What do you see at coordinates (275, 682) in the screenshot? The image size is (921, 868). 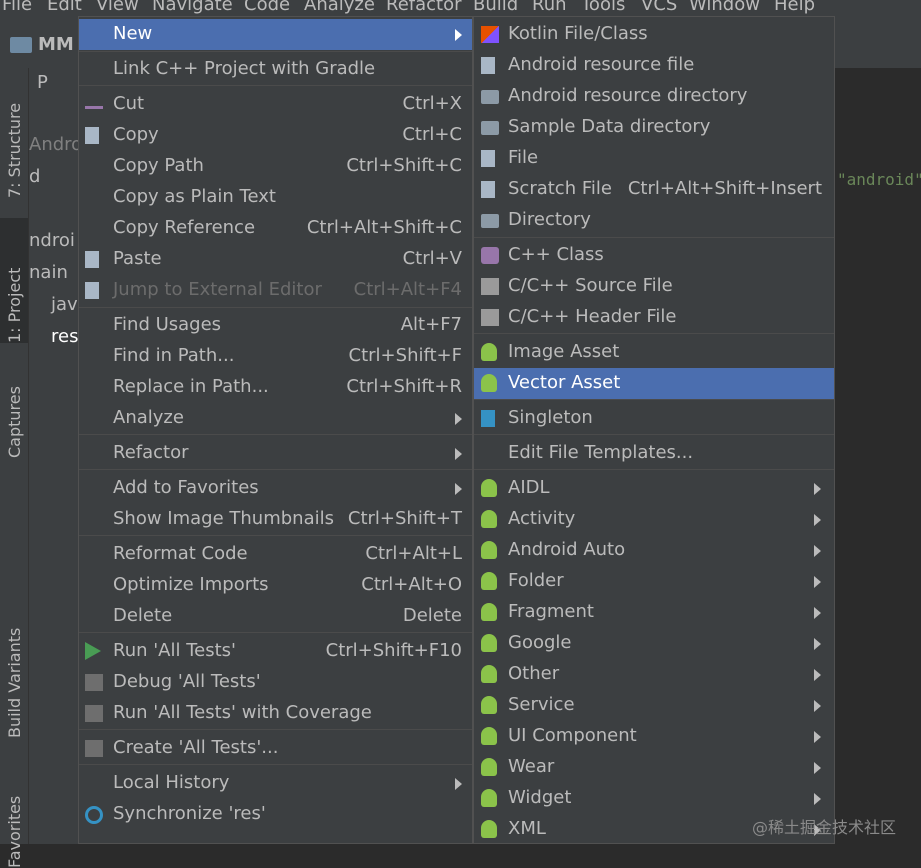 I see `context-menu-item-debug-all-tests: Debug 'All Tests'` at bounding box center [275, 682].